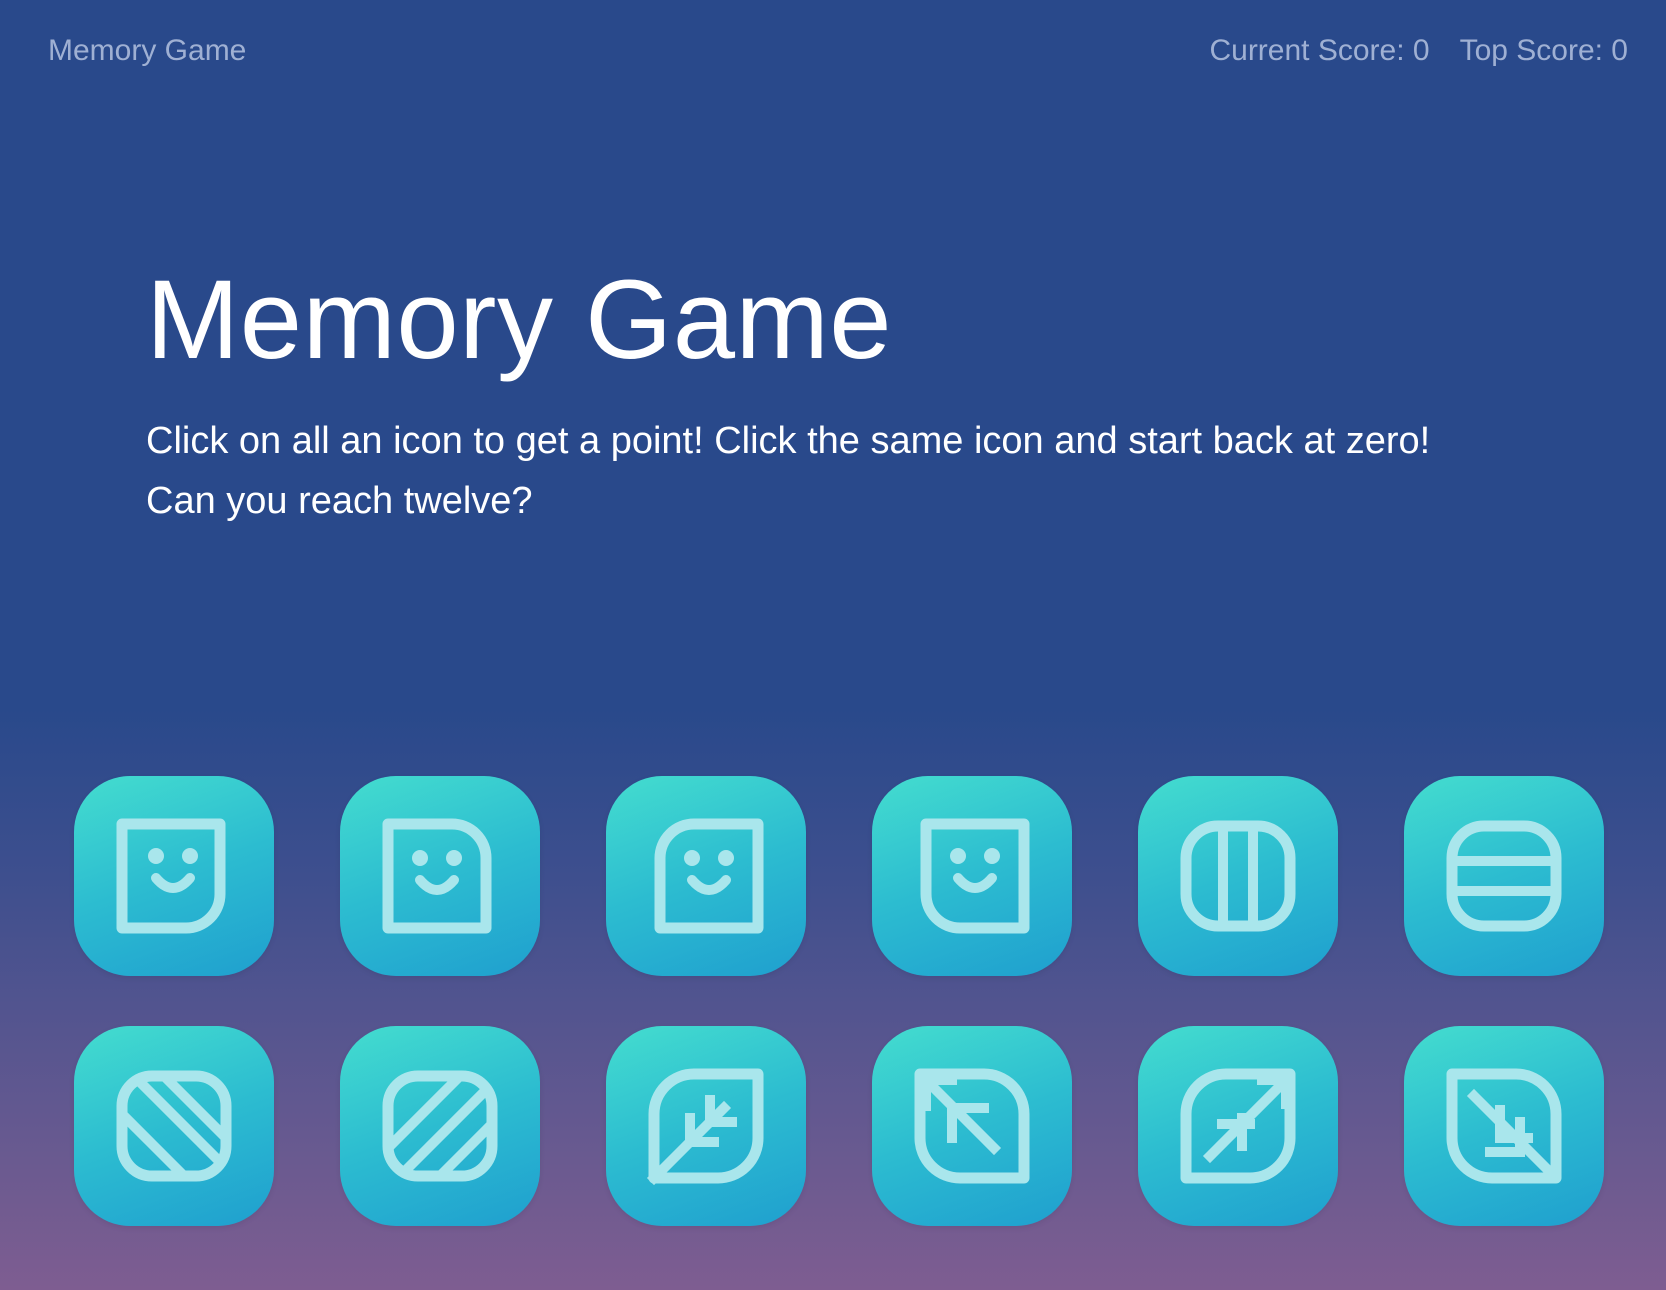 This screenshot has height=1290, width=1666. I want to click on leaf-arrow-up-right-icon, so click(1238, 1126).